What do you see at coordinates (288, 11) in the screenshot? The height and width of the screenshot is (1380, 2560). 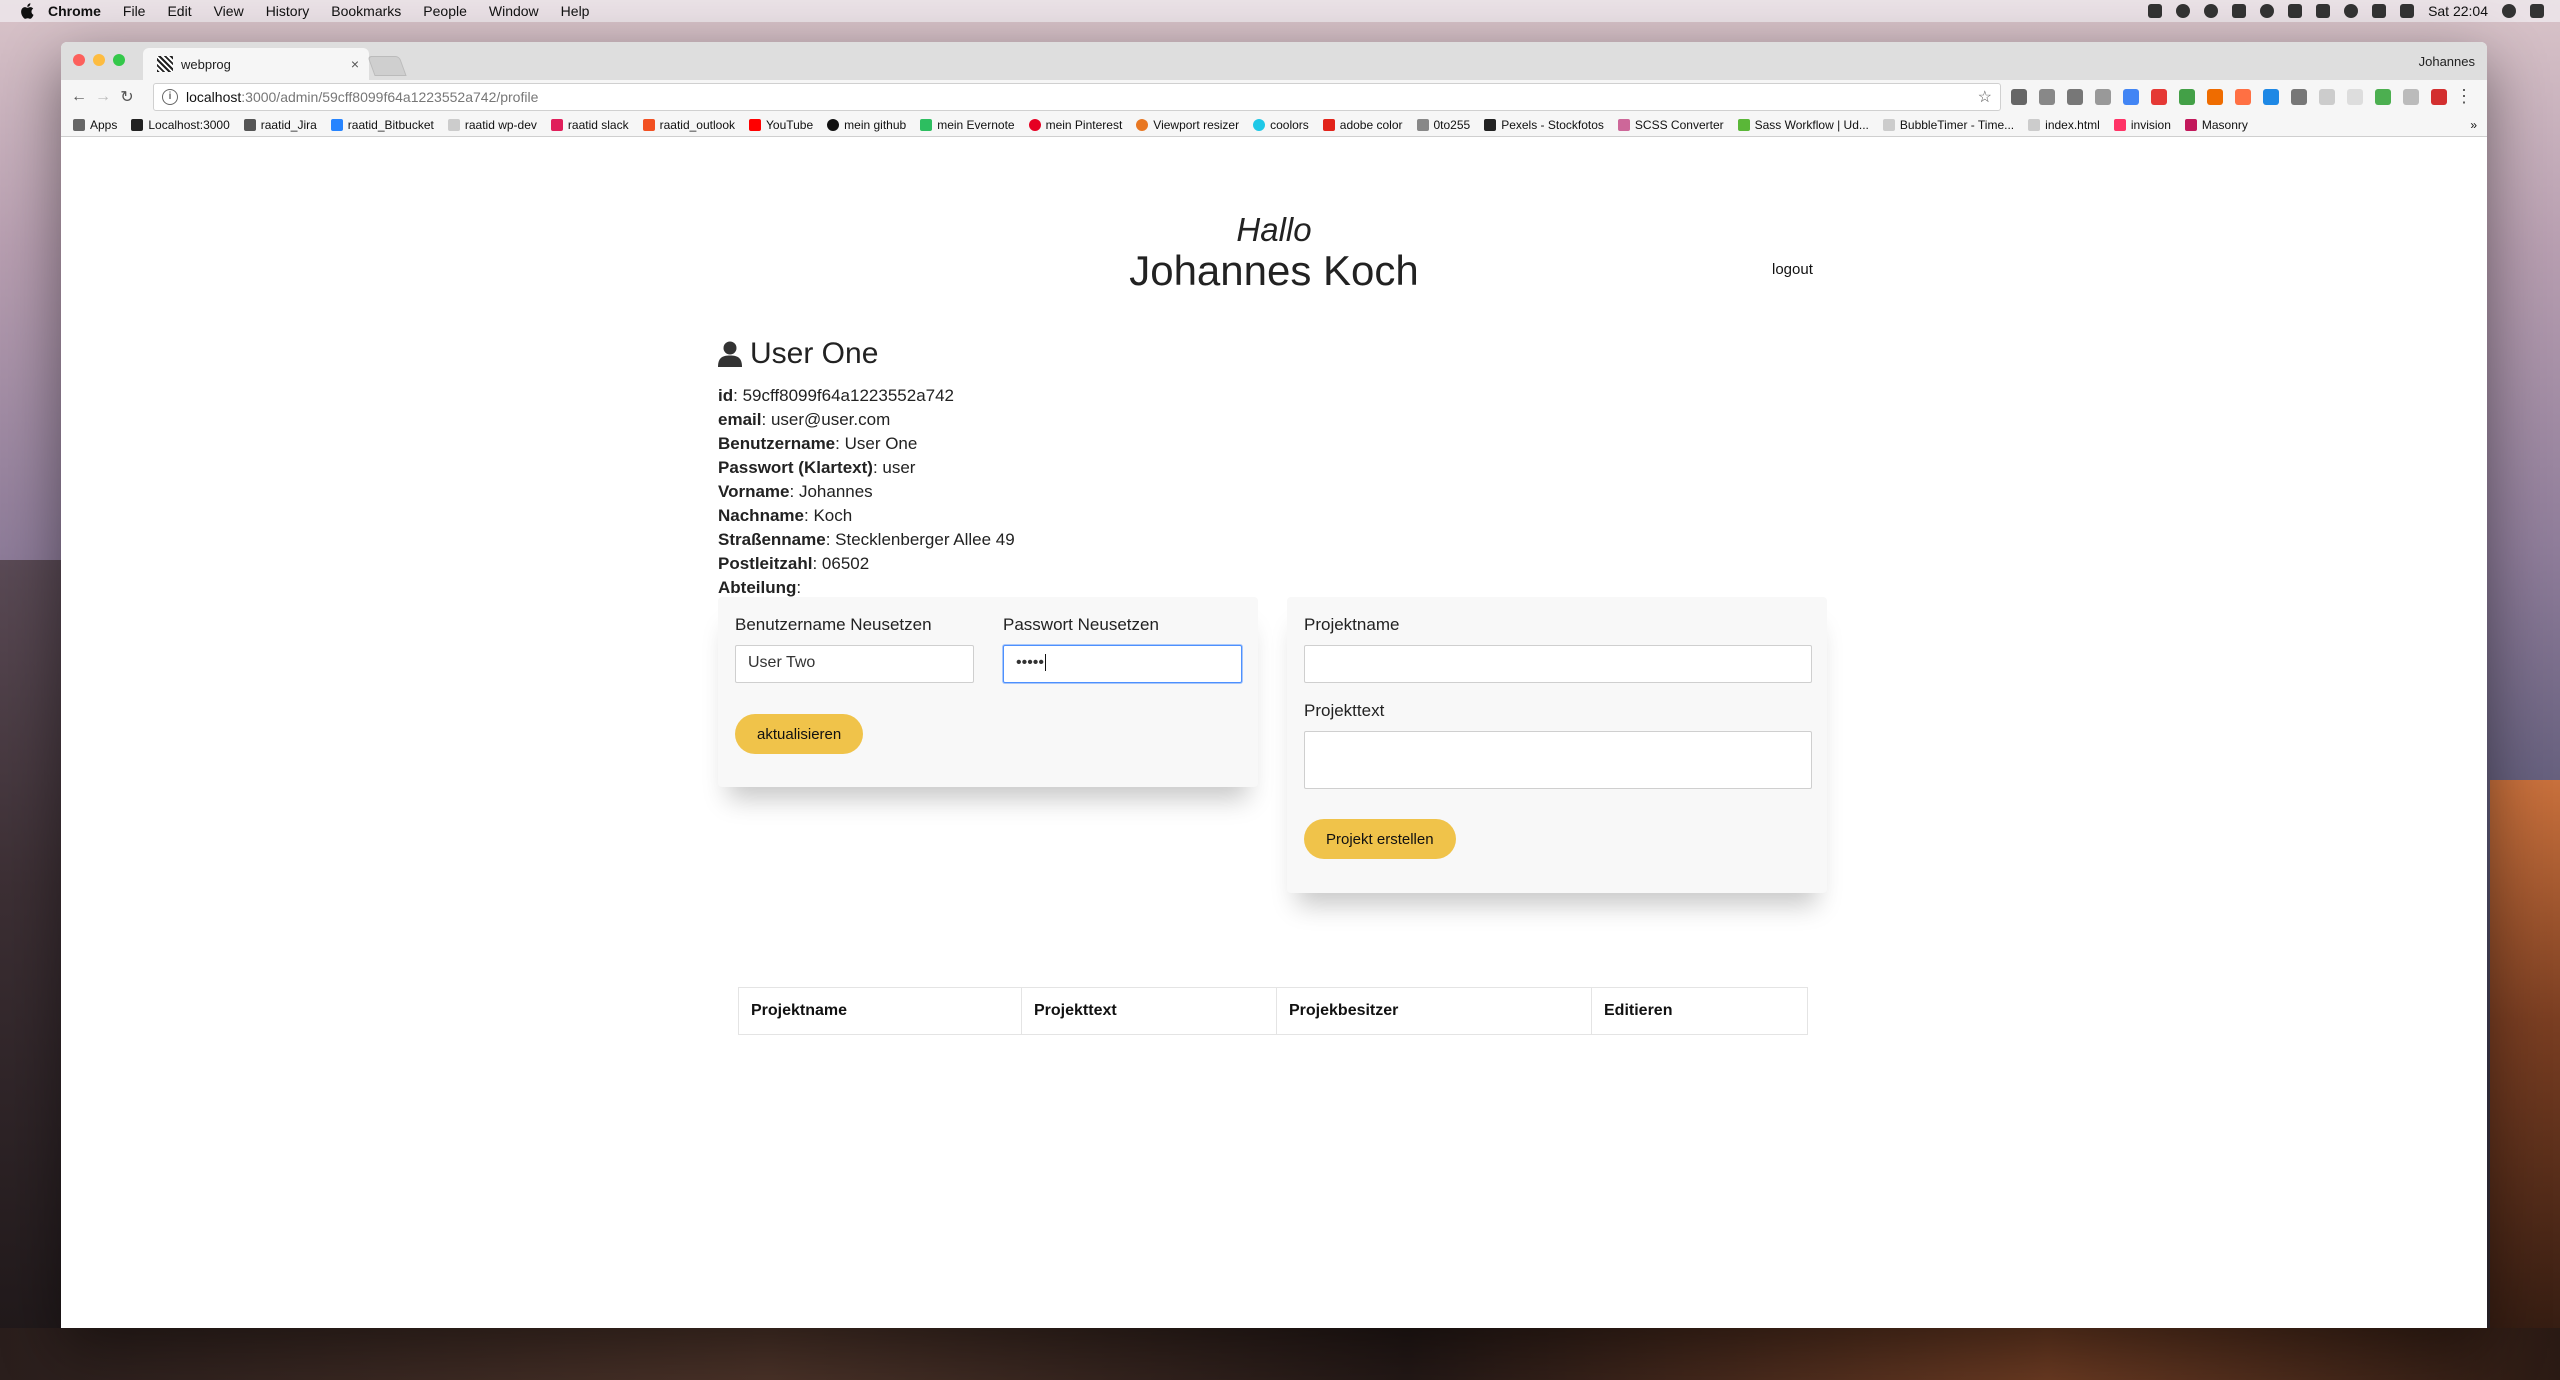 I see `menu-history: History` at bounding box center [288, 11].